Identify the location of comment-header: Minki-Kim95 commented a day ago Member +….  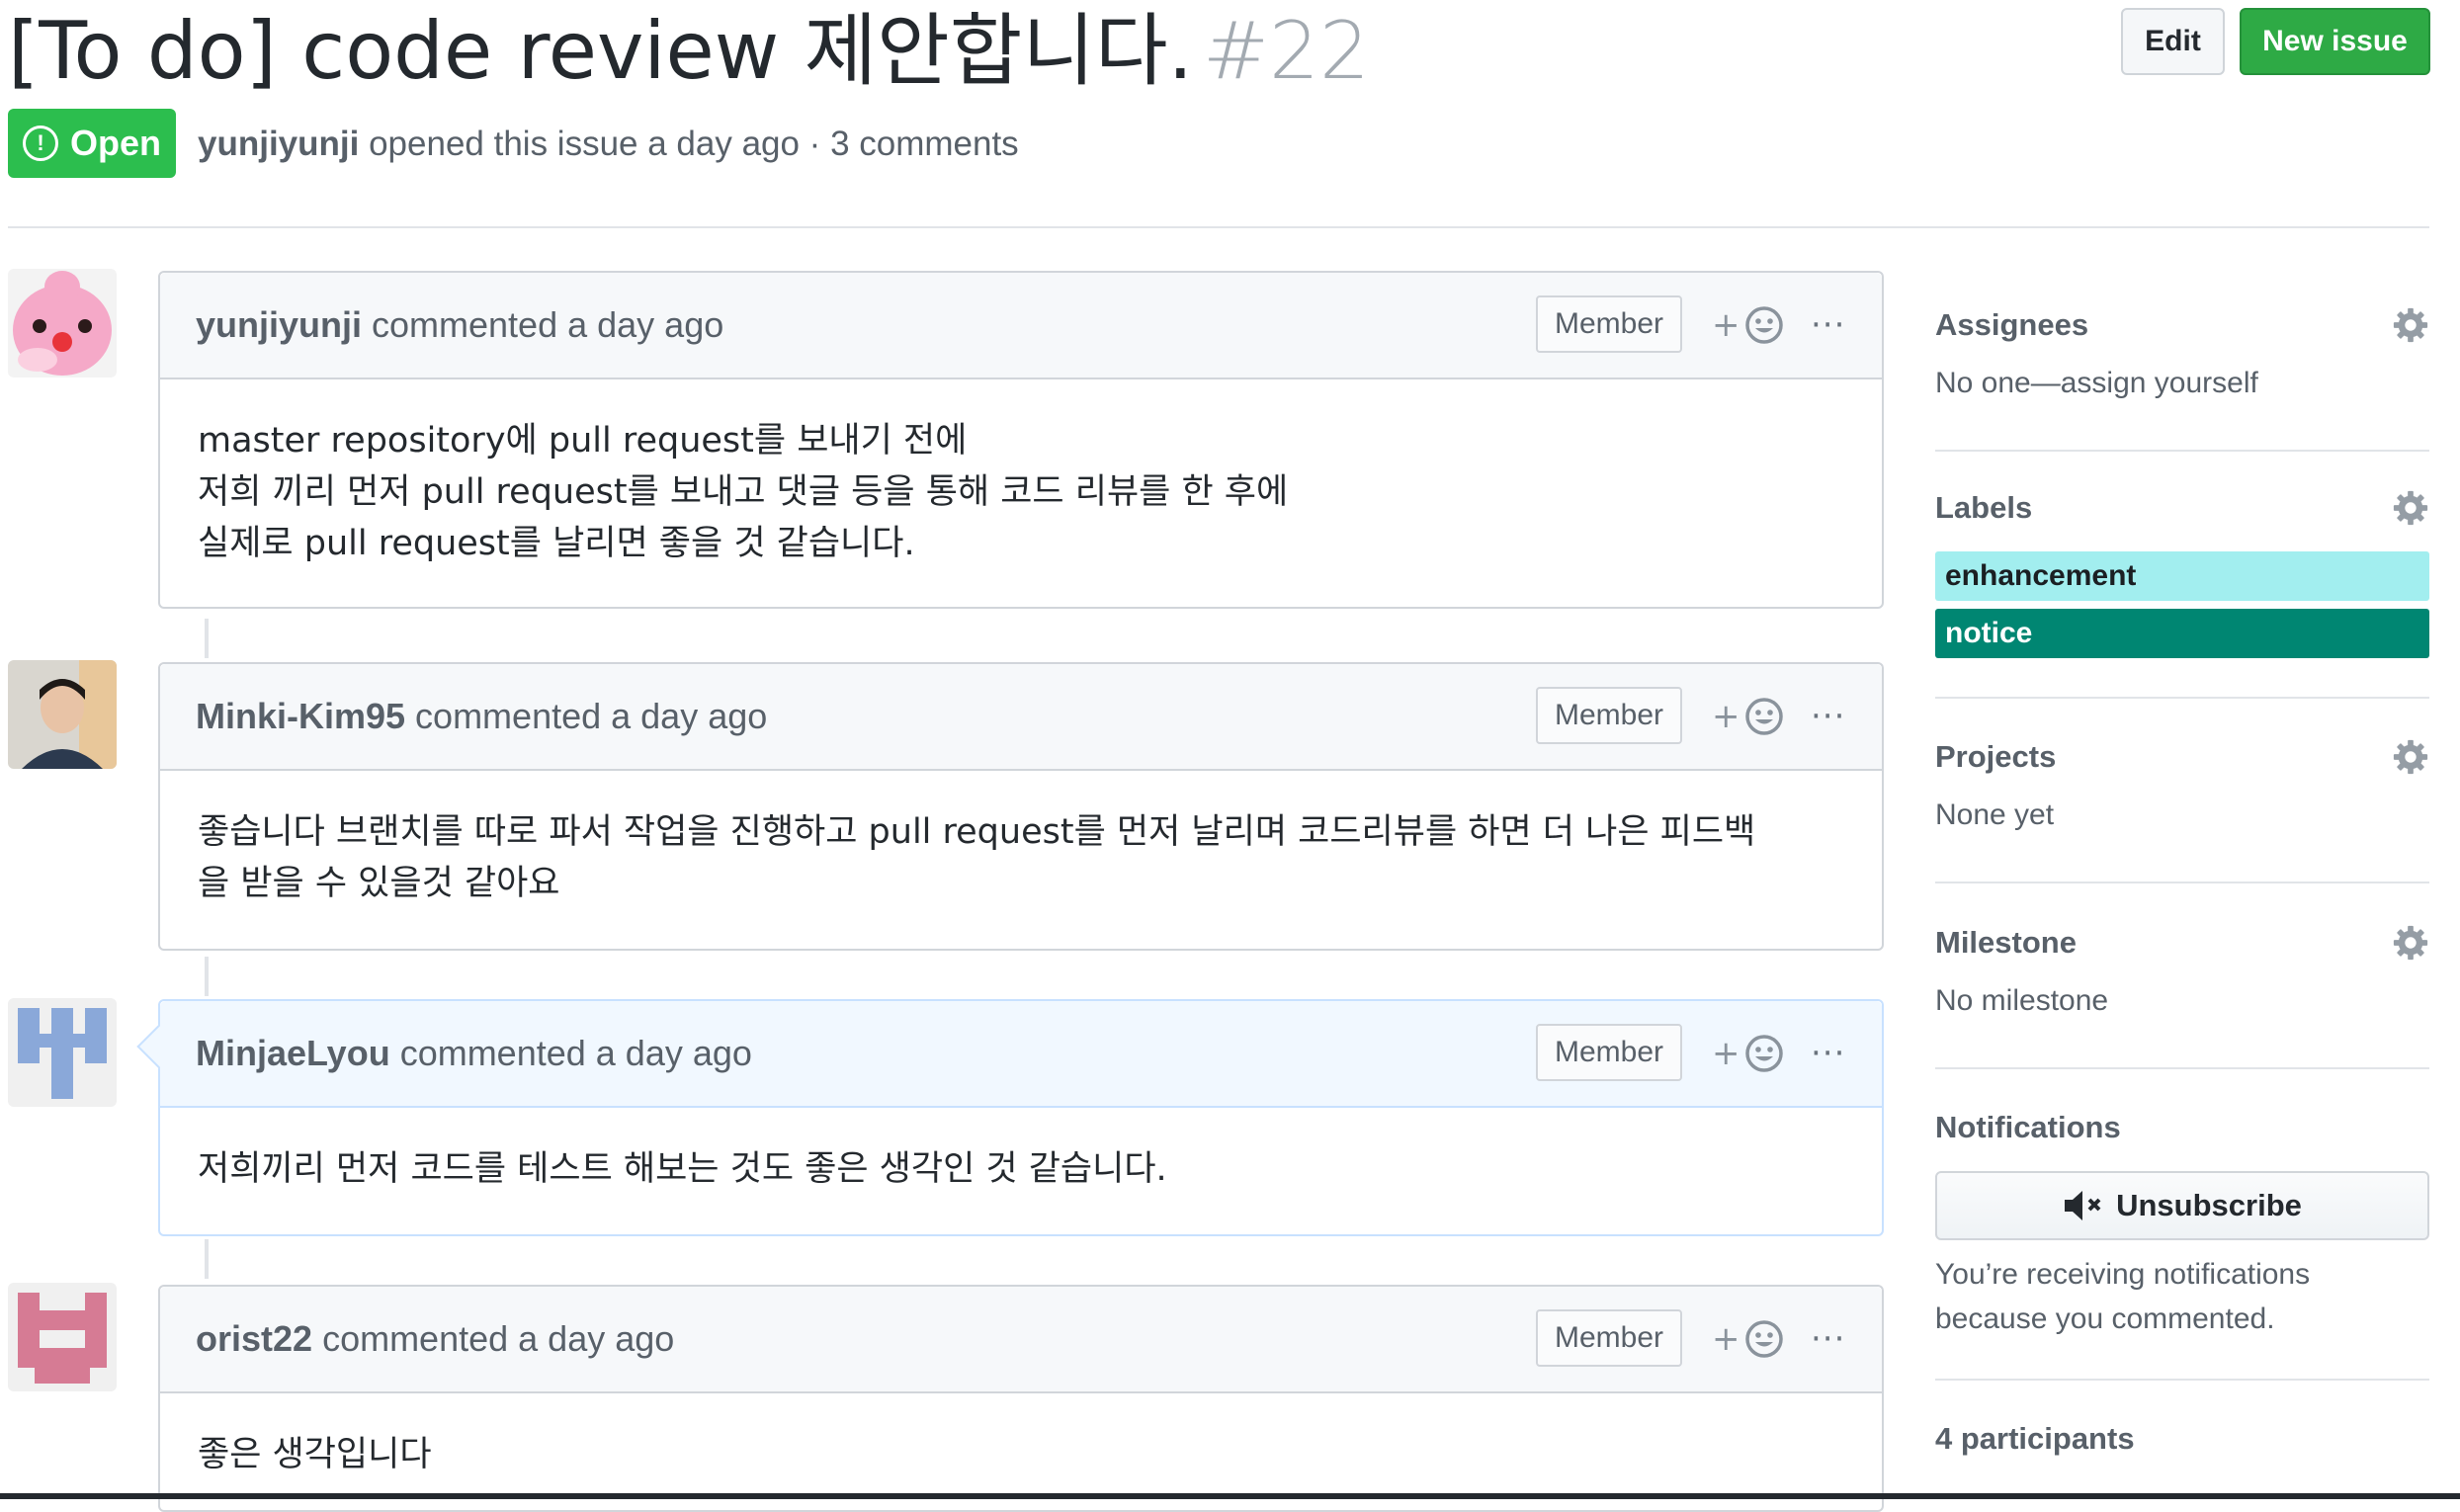
(1021, 717).